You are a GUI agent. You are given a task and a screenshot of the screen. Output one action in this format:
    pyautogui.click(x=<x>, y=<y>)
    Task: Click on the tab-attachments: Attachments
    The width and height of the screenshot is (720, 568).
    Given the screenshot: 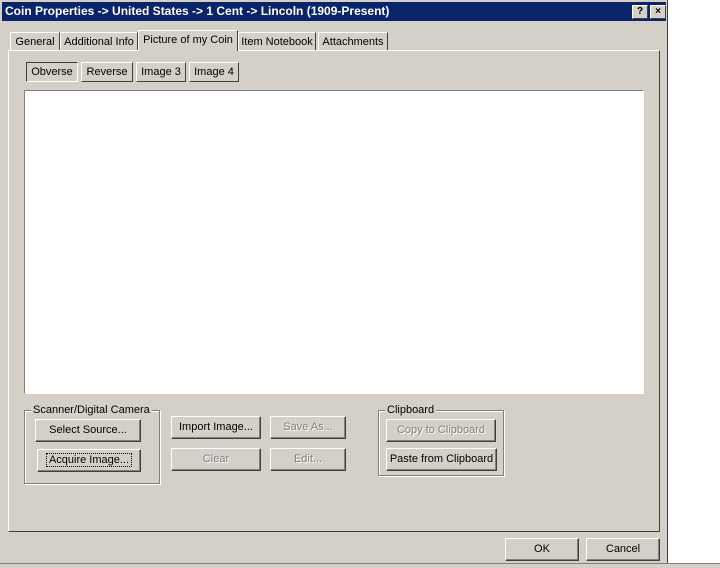 What is the action you would take?
    pyautogui.click(x=353, y=41)
    